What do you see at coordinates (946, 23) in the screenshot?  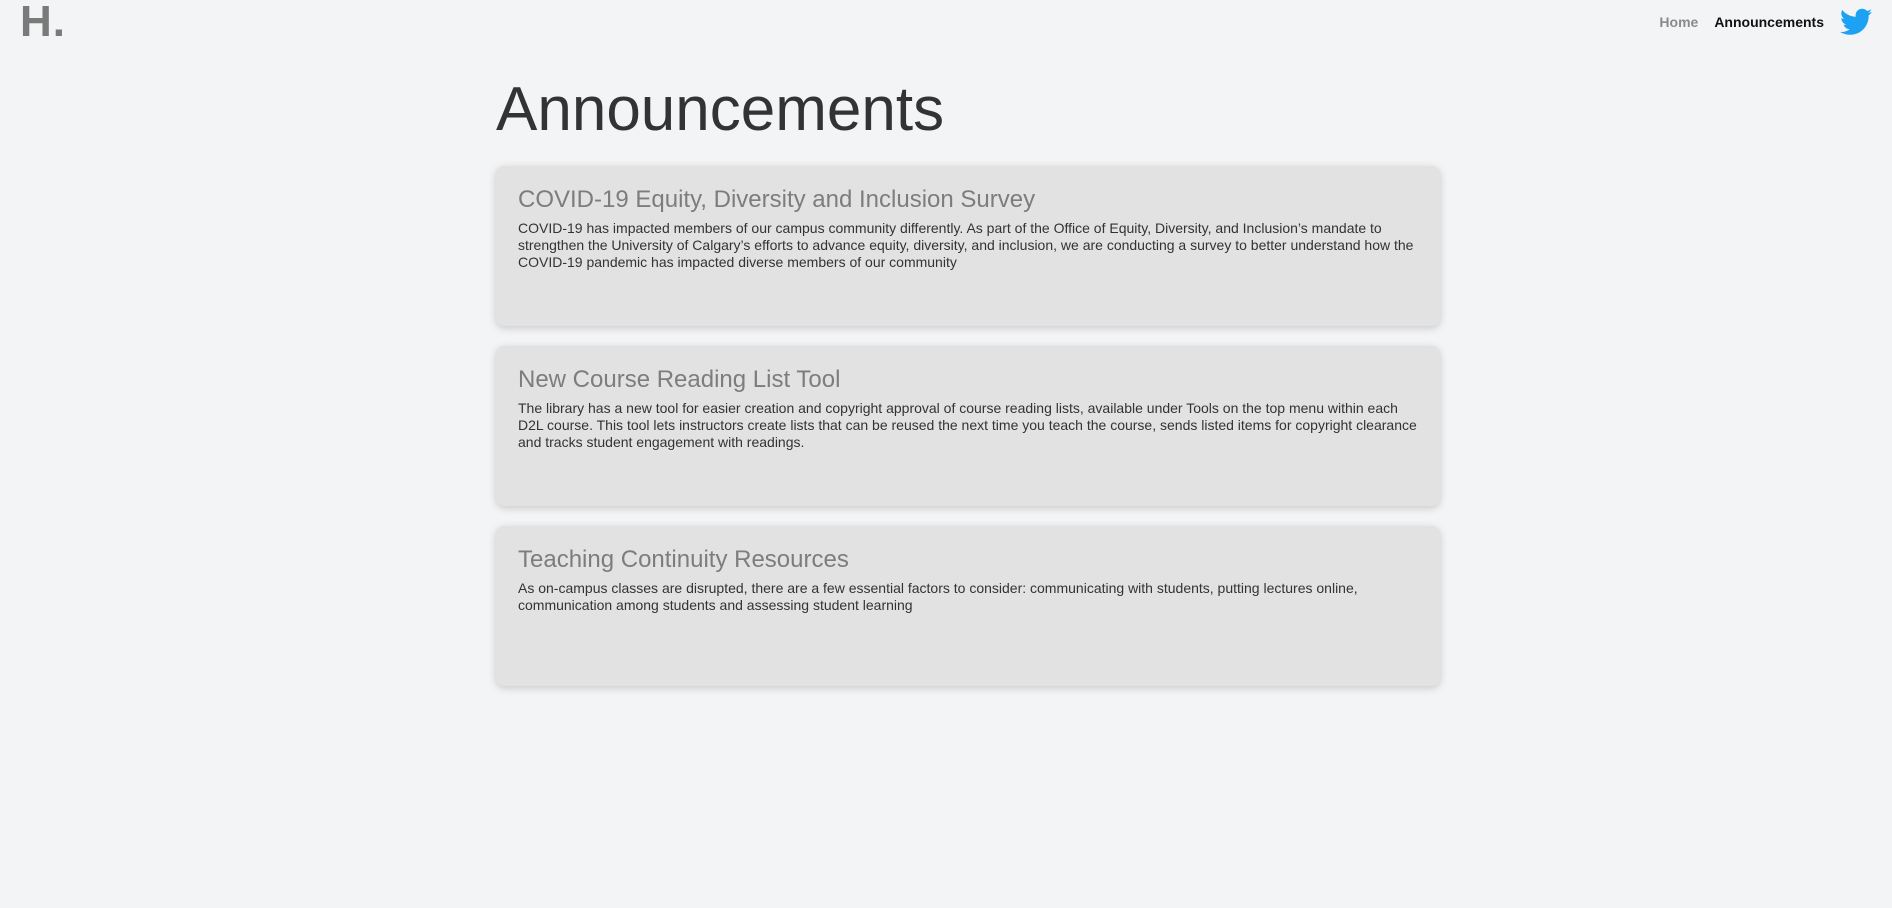 I see `top-navigation-bar: H. Home Announcements` at bounding box center [946, 23].